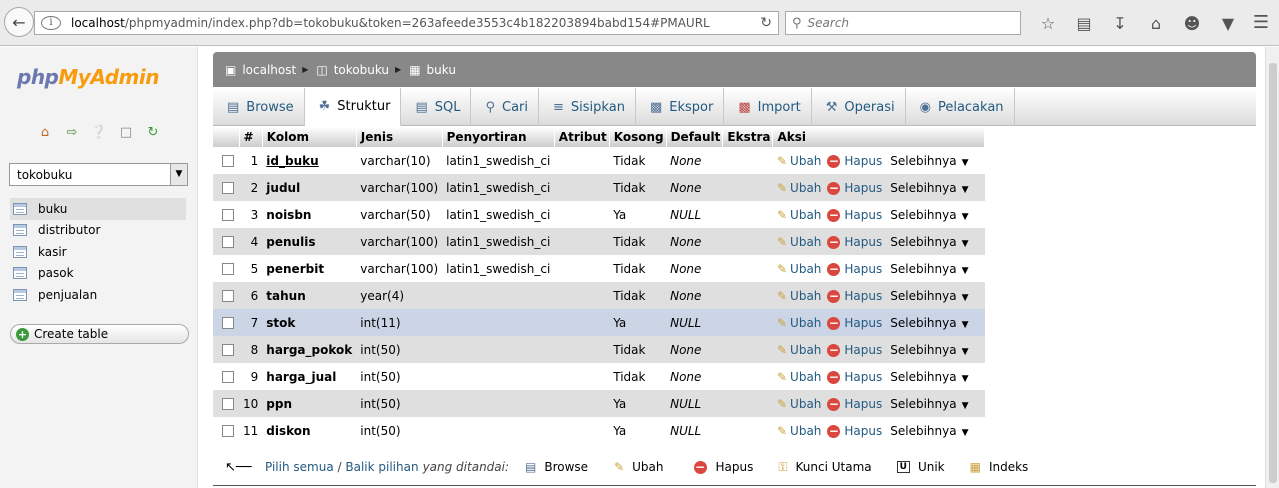 This screenshot has width=1279, height=488. I want to click on header-kolom: Kolom, so click(309, 137).